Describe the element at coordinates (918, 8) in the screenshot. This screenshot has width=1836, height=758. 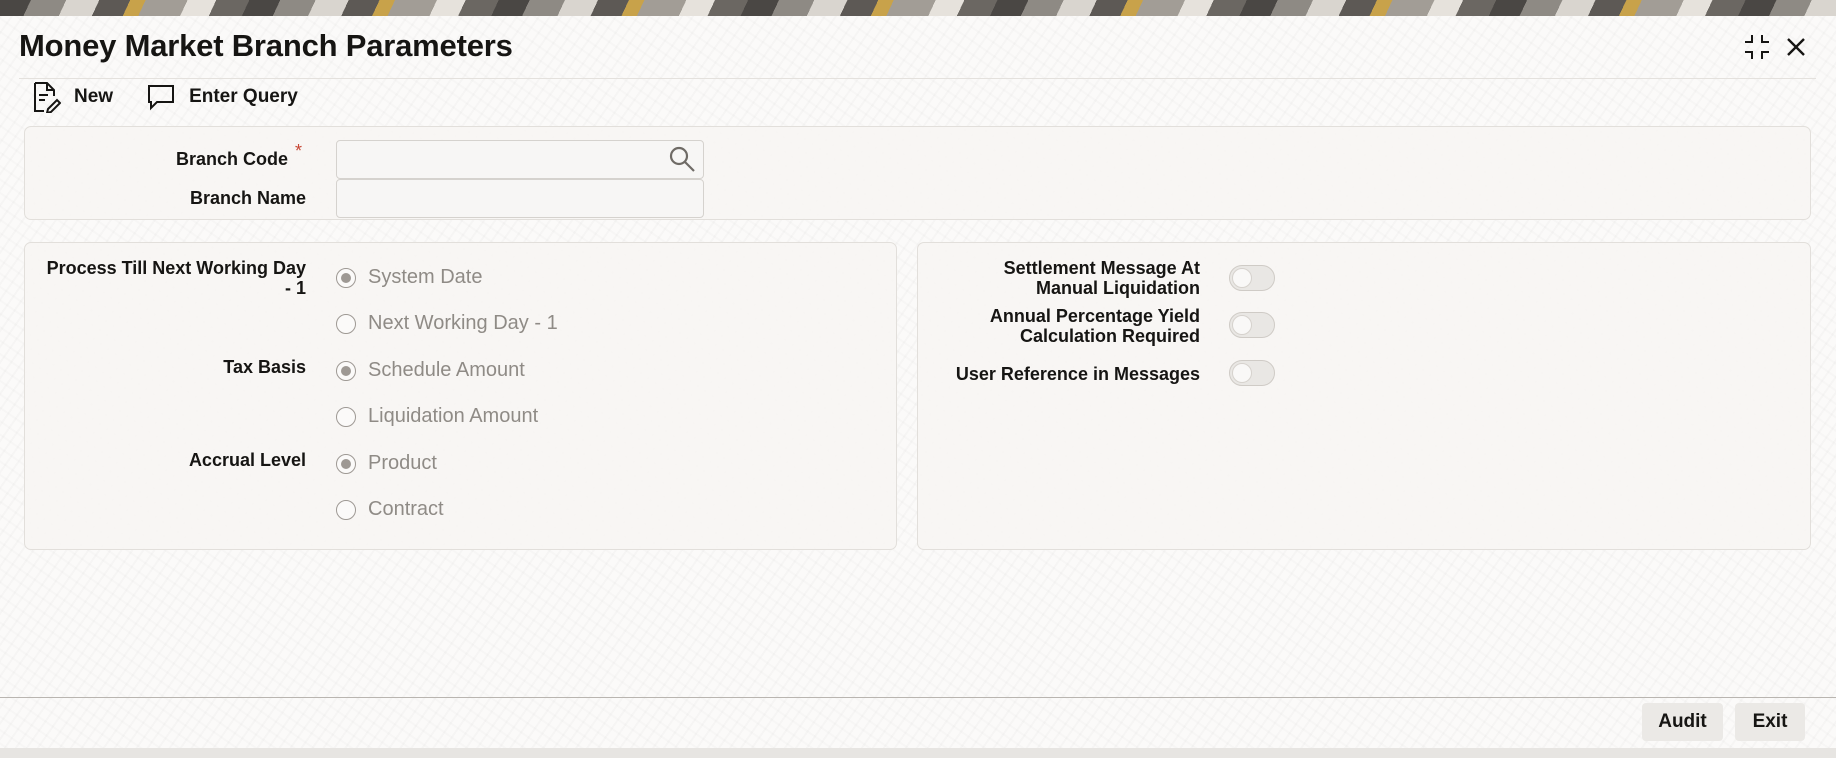
I see `top-banner` at that location.